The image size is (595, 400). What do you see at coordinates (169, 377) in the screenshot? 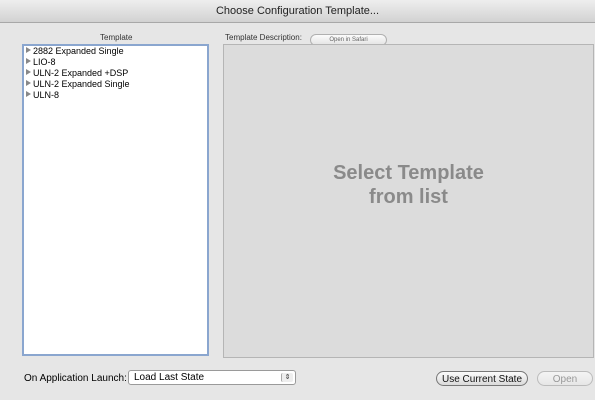
I see `launch-select-value: Load Last State` at bounding box center [169, 377].